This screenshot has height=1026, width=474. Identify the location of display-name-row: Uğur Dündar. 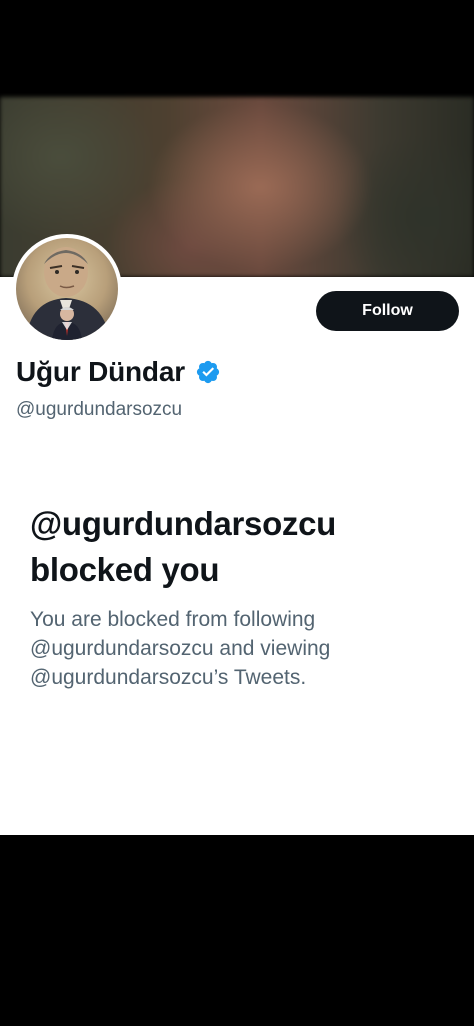
(118, 372).